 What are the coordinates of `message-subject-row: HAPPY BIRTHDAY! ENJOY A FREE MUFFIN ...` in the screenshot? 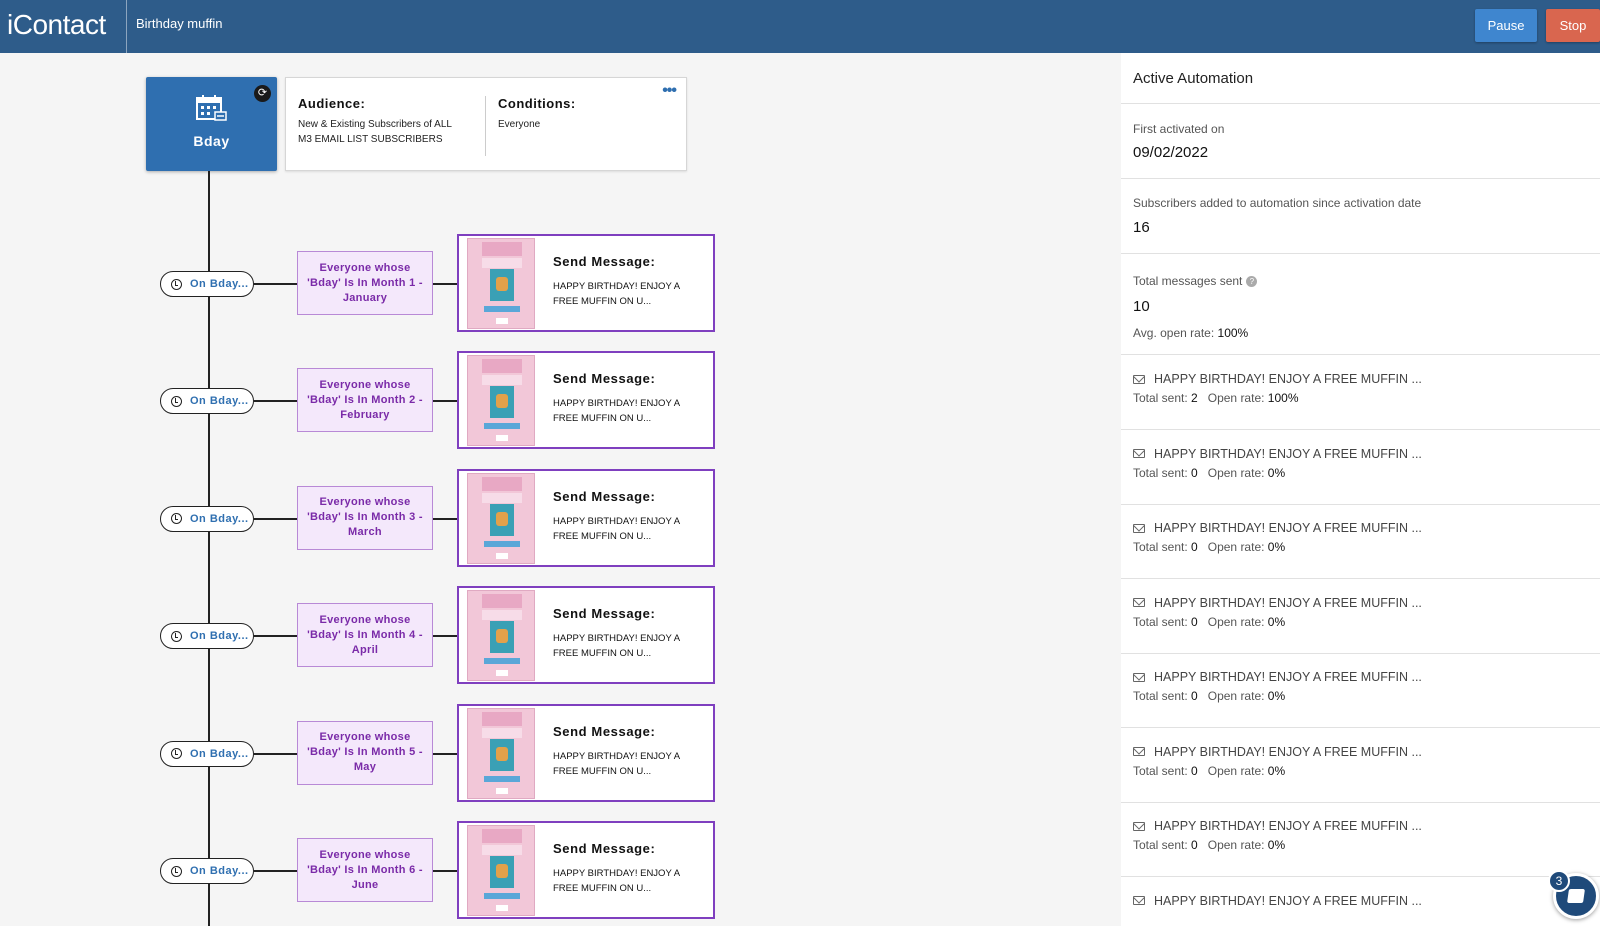 It's located at (1277, 454).